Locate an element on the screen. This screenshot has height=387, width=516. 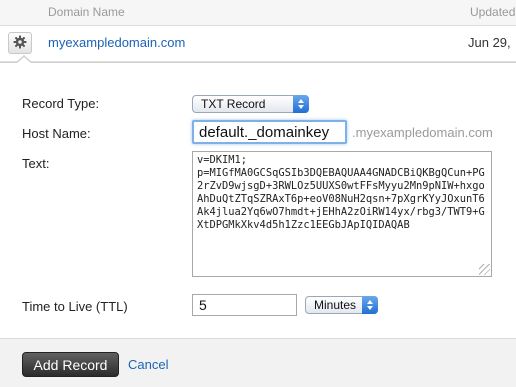
record-type-value: TXT Record is located at coordinates (233, 104).